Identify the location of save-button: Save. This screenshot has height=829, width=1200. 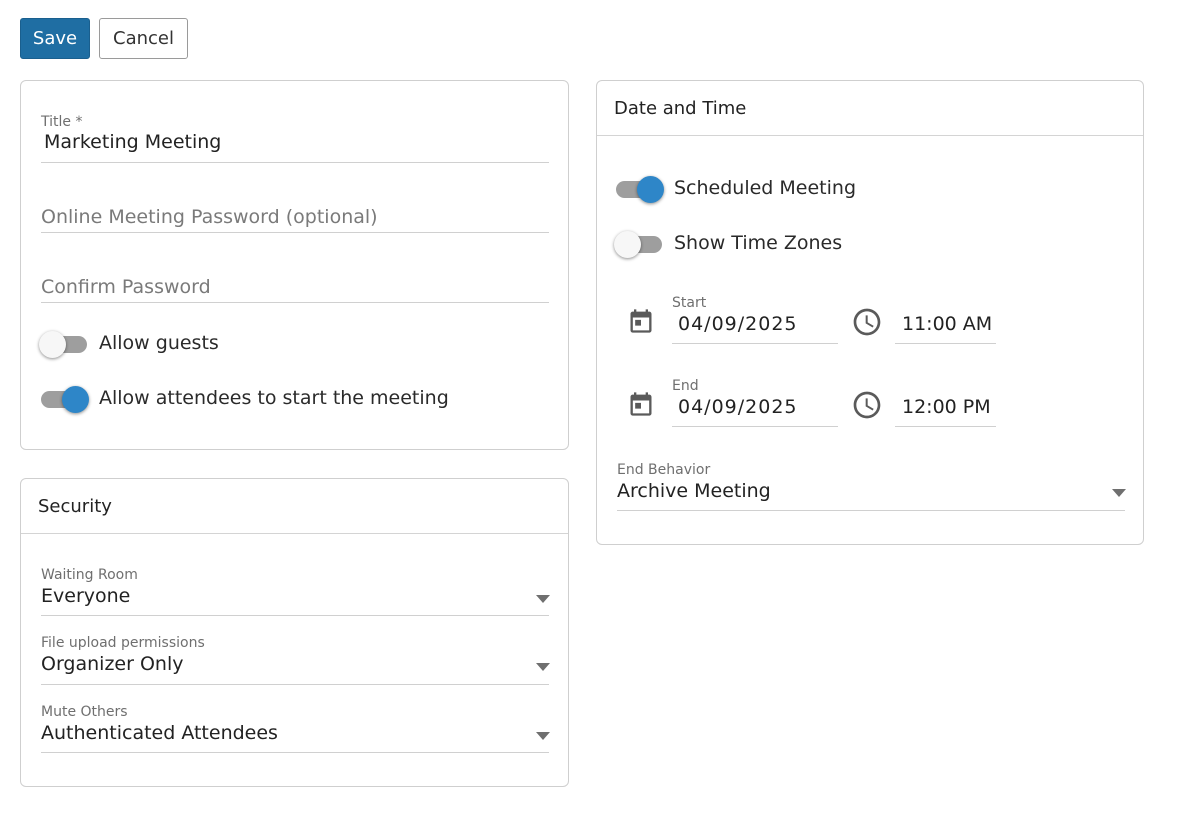
(55, 38).